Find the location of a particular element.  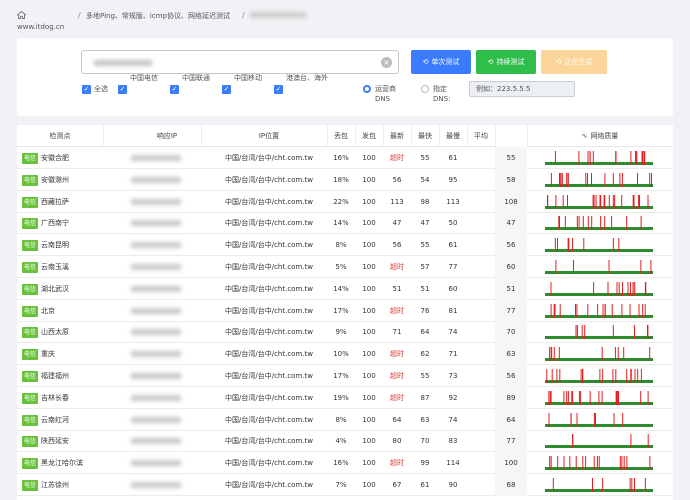

cell-fast: 70 is located at coordinates (425, 441).